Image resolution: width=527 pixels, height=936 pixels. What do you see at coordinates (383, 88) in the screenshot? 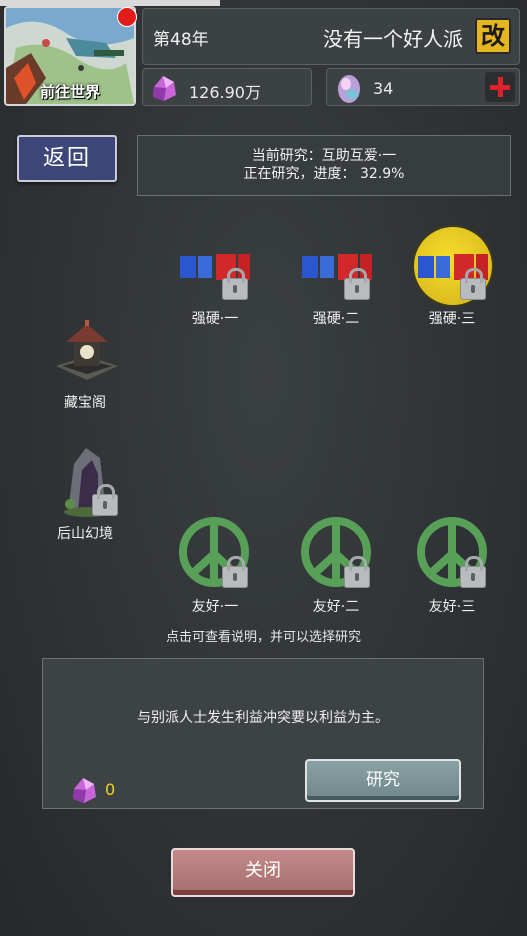
I see `gem-value: 34` at bounding box center [383, 88].